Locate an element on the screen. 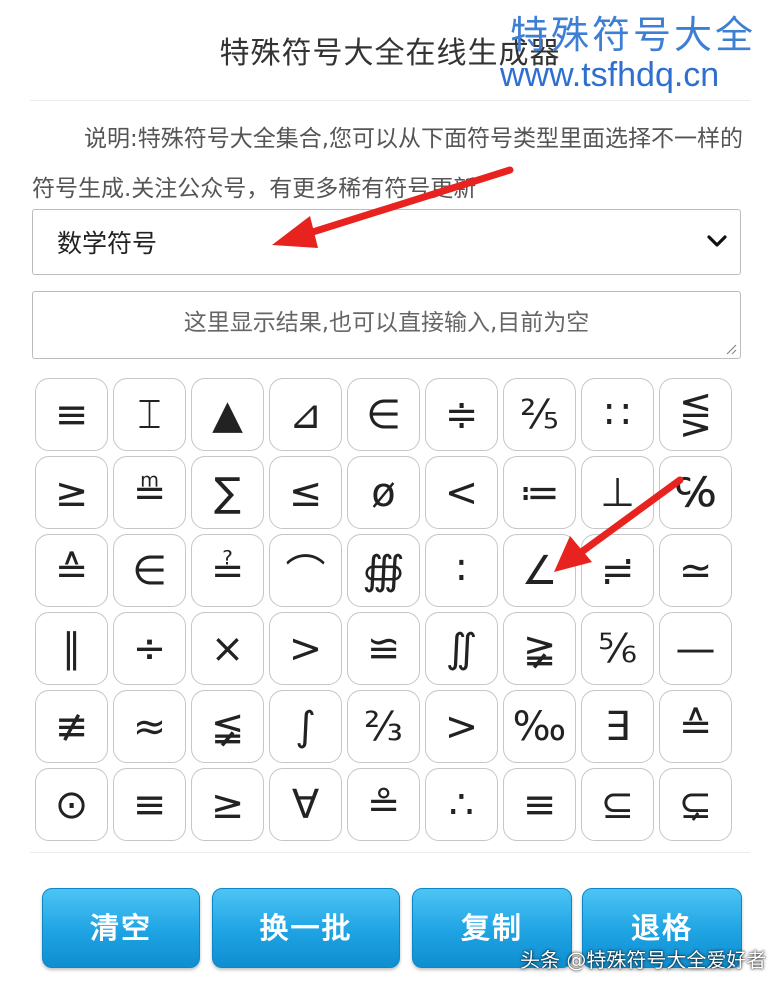 The width and height of the screenshot is (780, 986). symbol-button: ∴ is located at coordinates (461, 804).